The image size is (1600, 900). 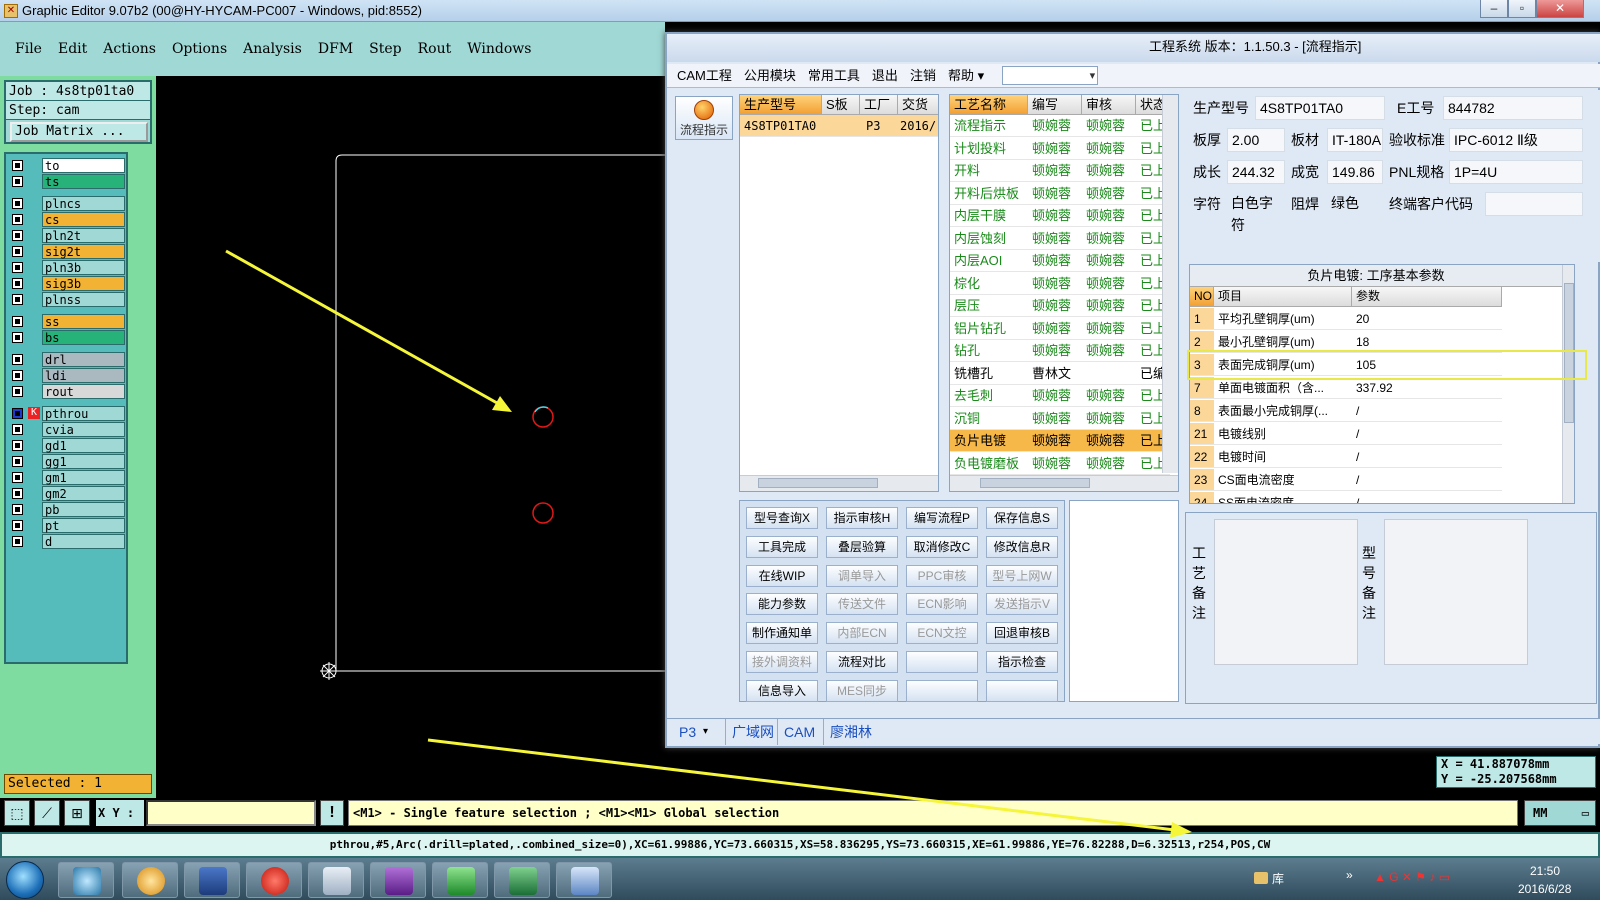 I want to click on measure-tool-icon: ⟋, so click(x=47, y=813).